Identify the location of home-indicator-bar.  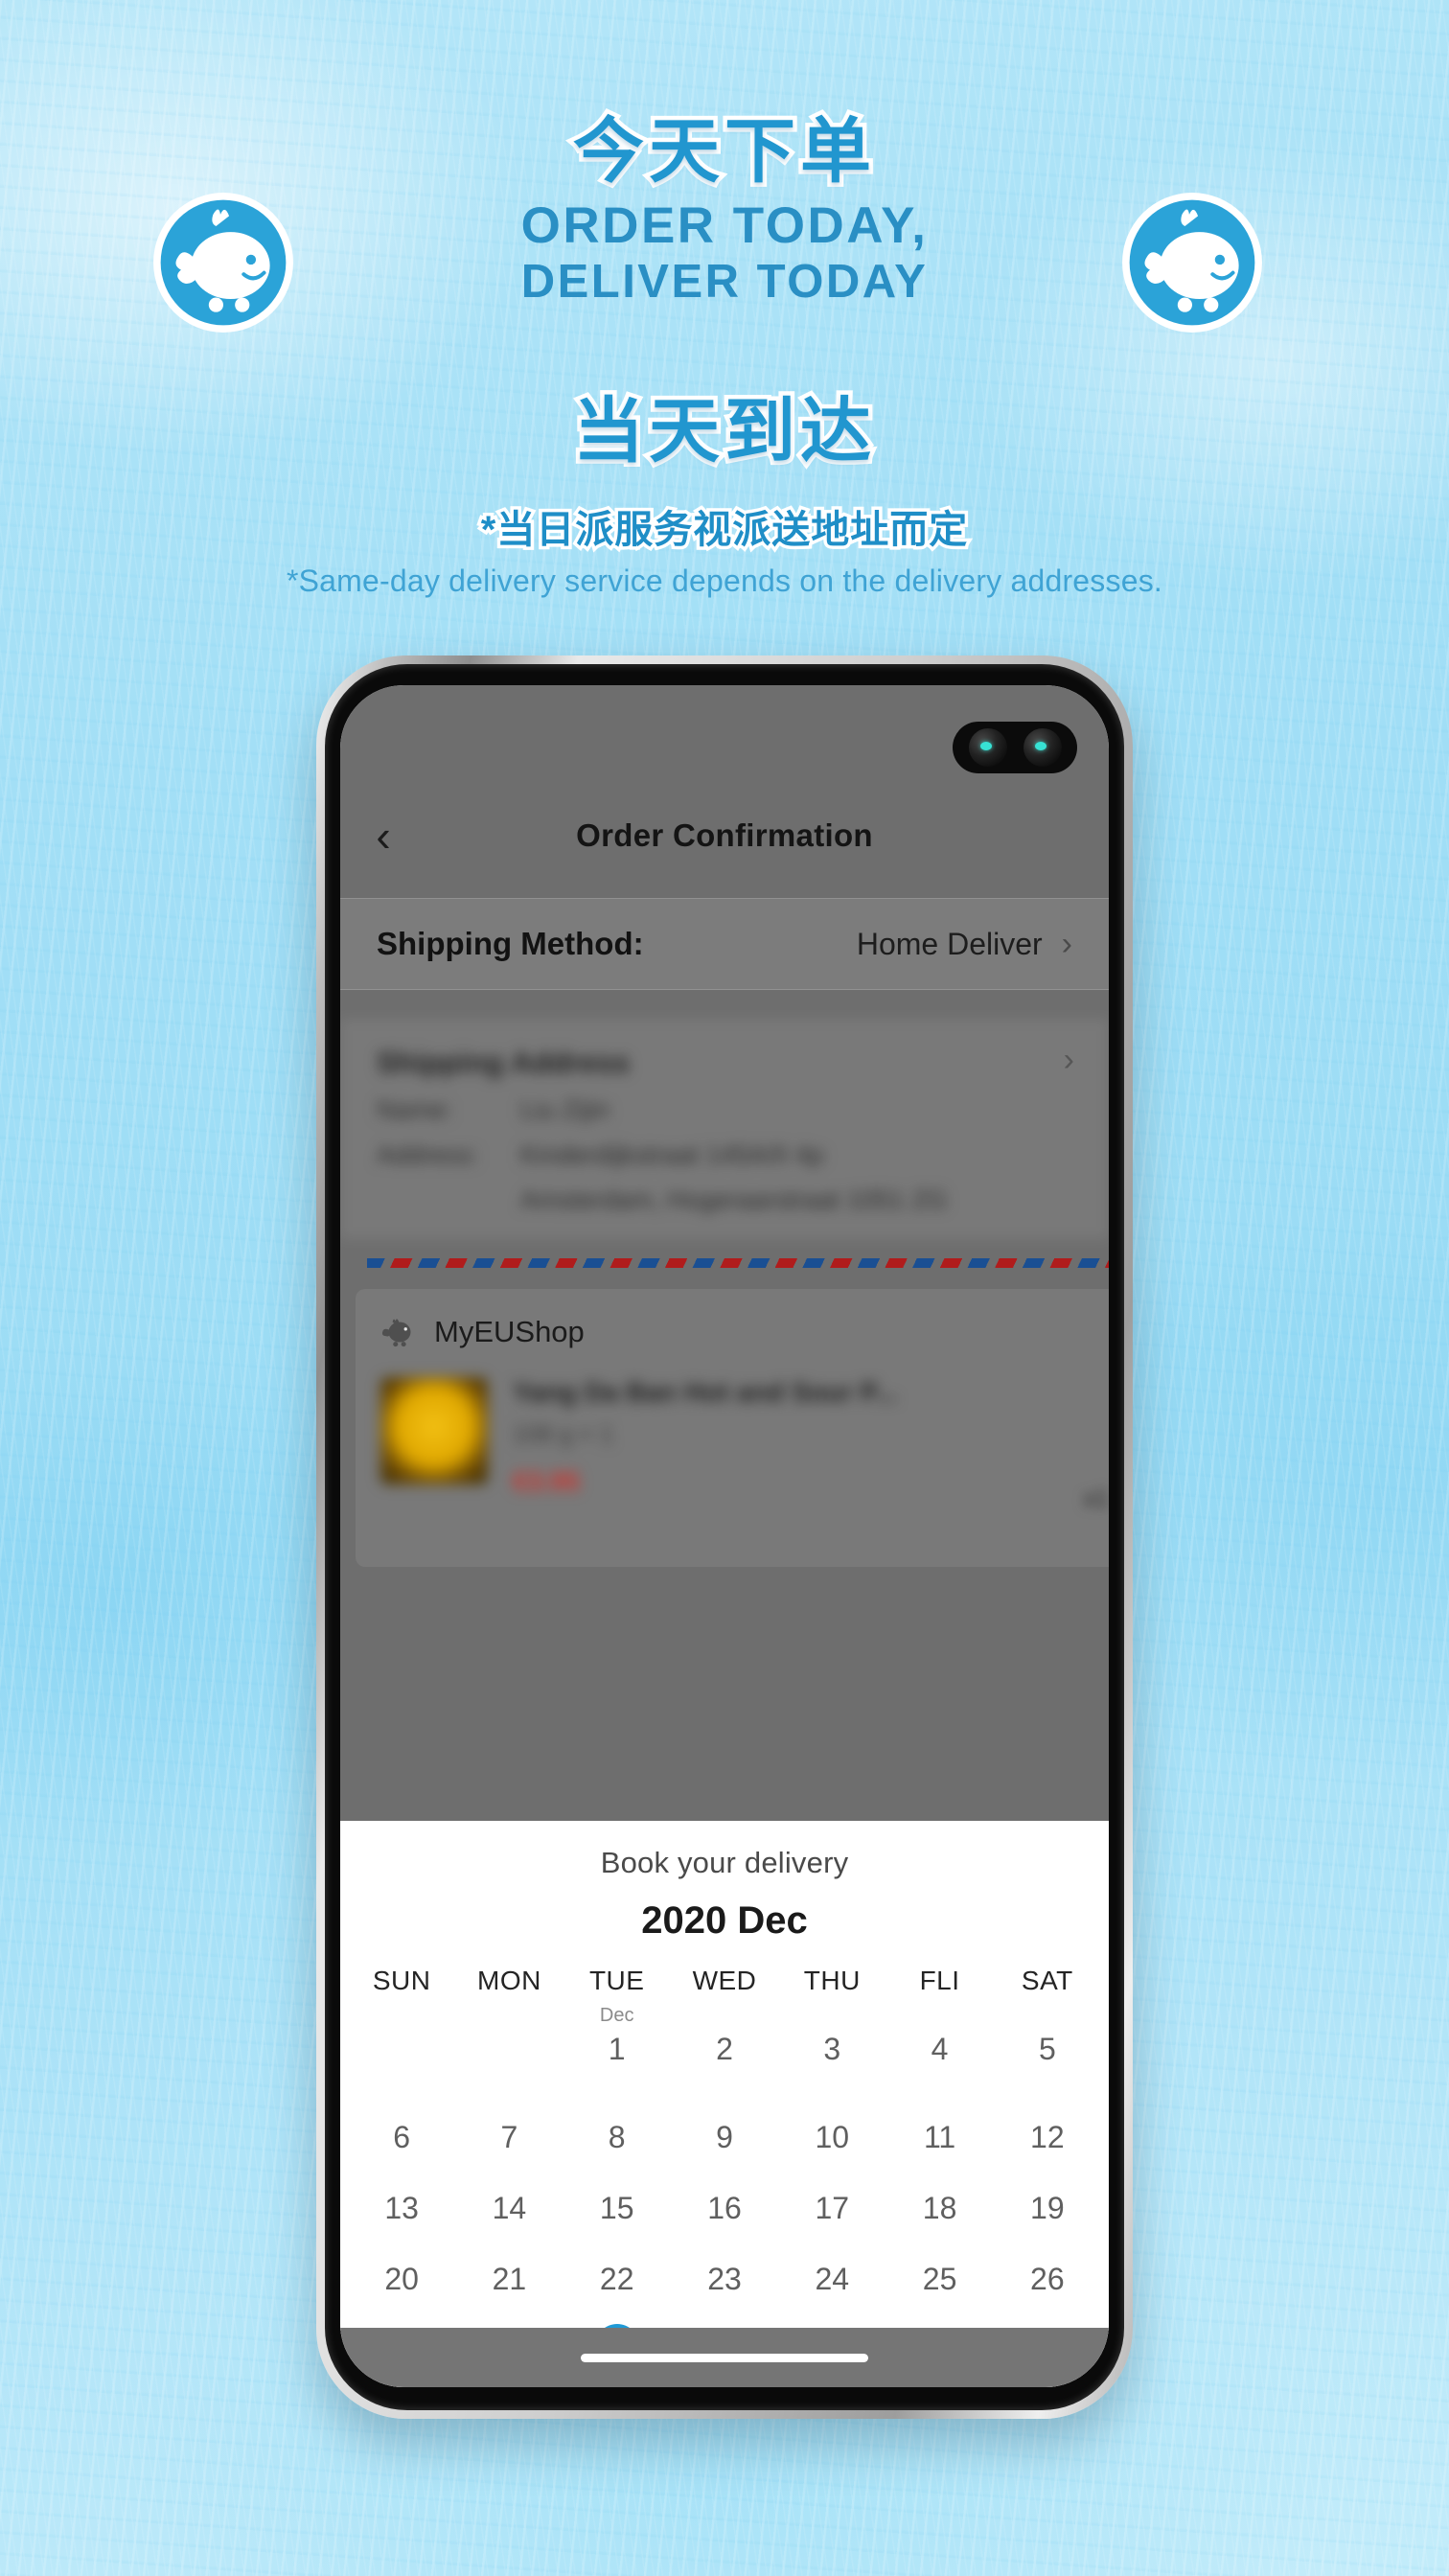
(724, 2357).